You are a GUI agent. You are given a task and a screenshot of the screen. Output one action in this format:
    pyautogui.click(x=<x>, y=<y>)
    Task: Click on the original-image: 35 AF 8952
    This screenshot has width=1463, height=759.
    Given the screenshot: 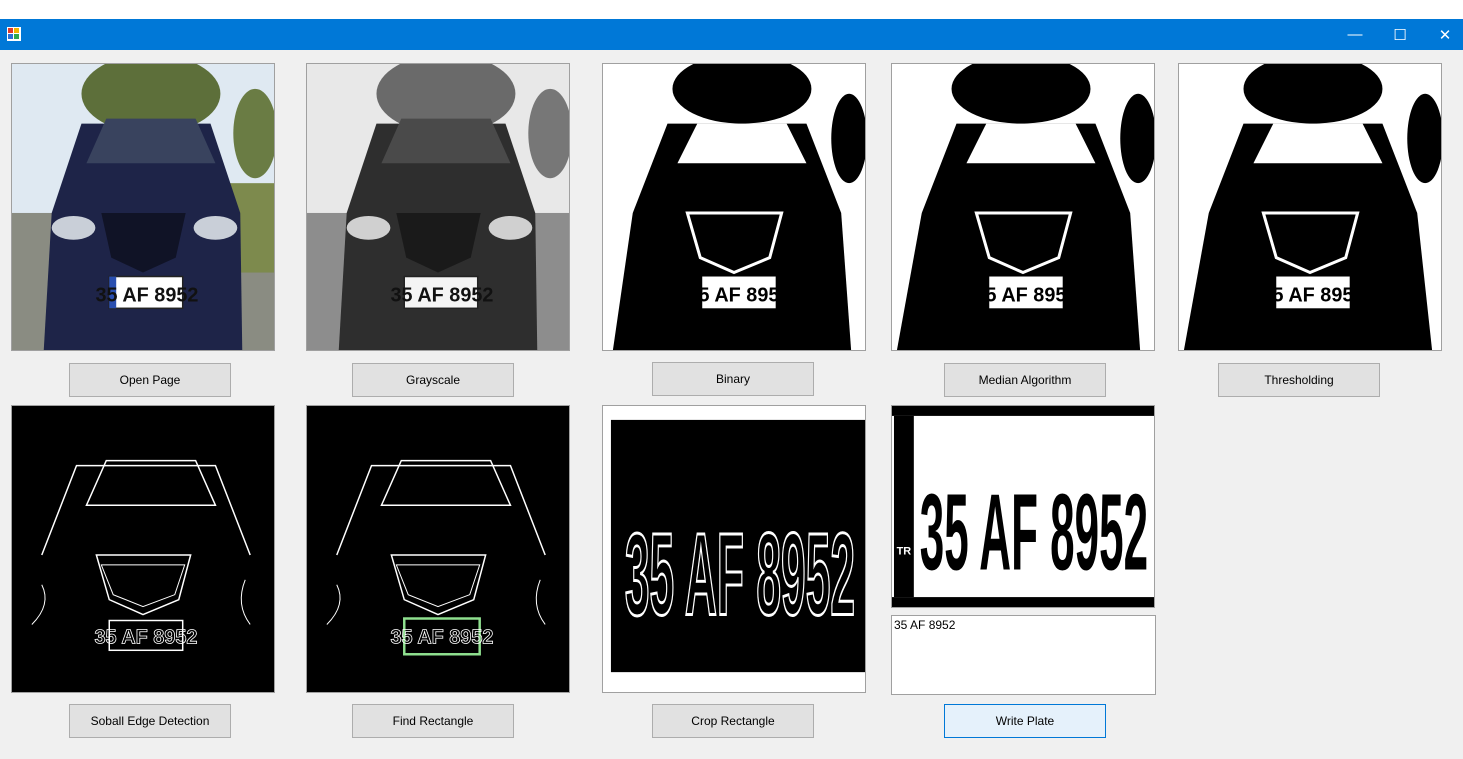 What is the action you would take?
    pyautogui.click(x=143, y=207)
    